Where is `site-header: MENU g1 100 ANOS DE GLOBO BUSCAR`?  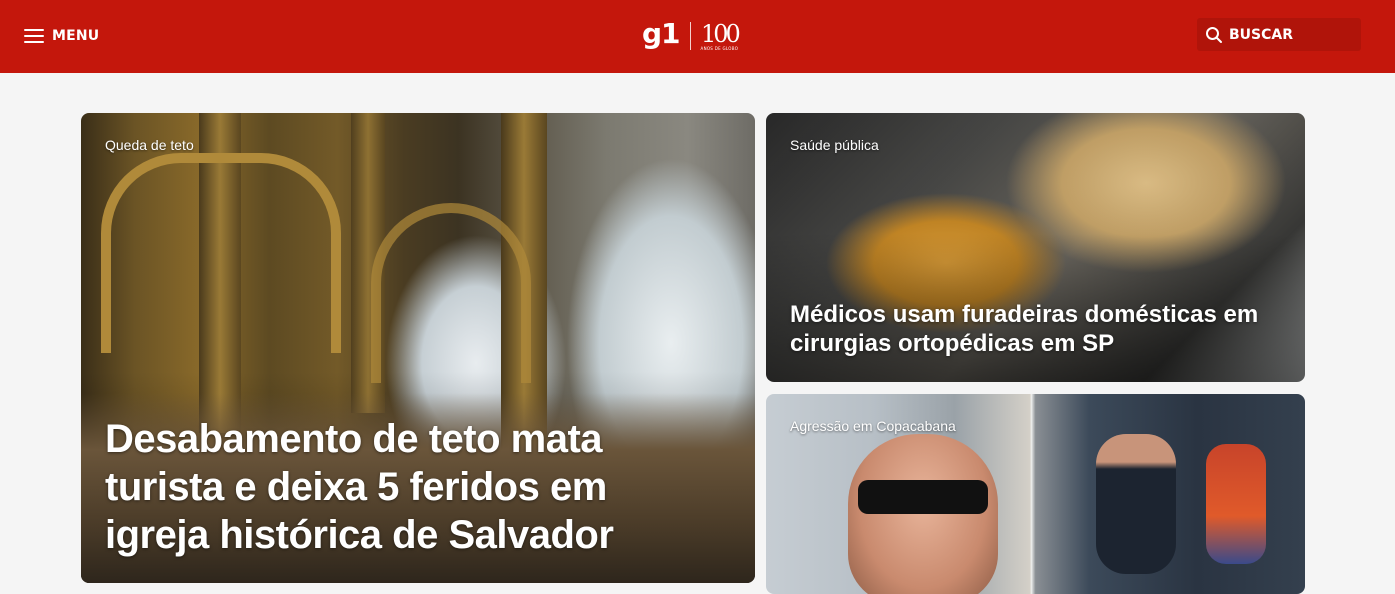
site-header: MENU g1 100 ANOS DE GLOBO BUSCAR is located at coordinates (697, 36).